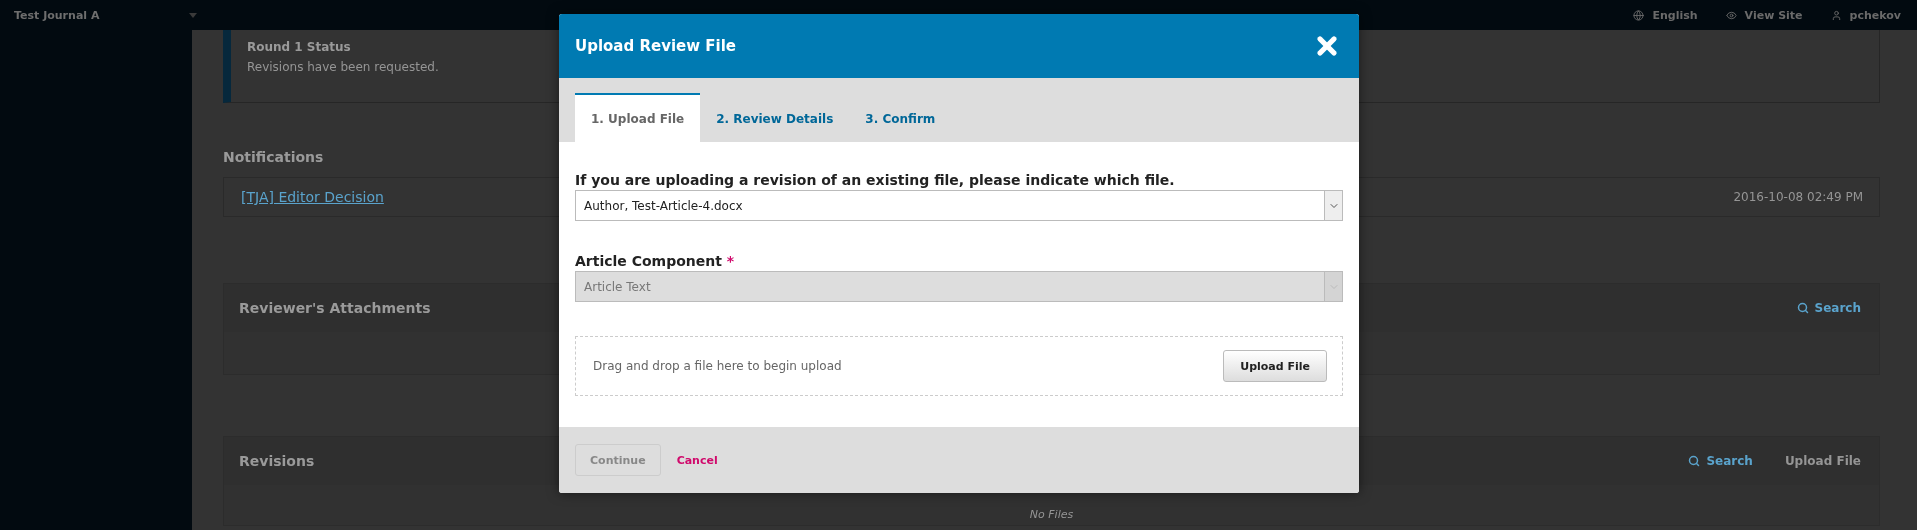 This screenshot has height=530, width=1917. Describe the element at coordinates (638, 117) in the screenshot. I see `step-tab: 1. Upload File` at that location.